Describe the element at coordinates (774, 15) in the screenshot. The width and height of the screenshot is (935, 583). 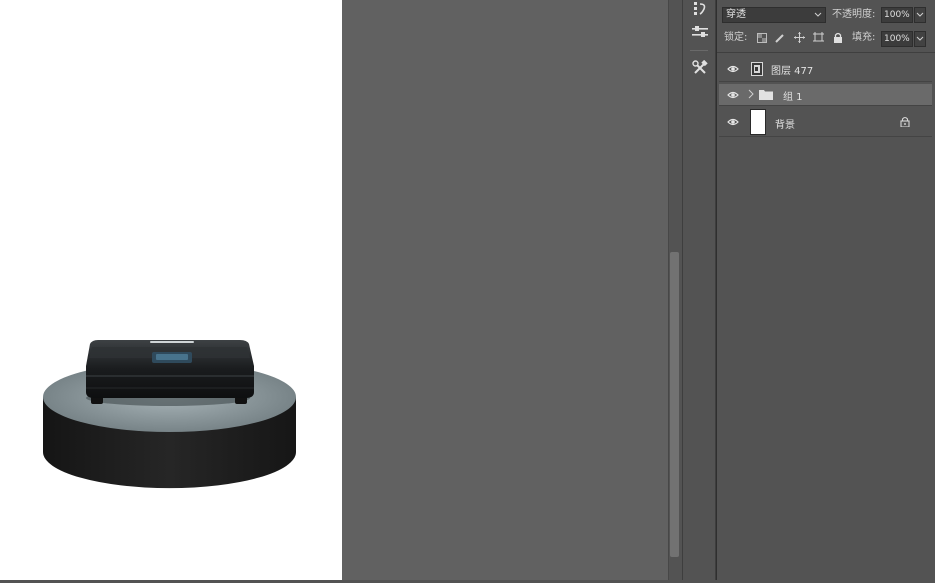
I see `blend-mode-select: 穿透` at that location.